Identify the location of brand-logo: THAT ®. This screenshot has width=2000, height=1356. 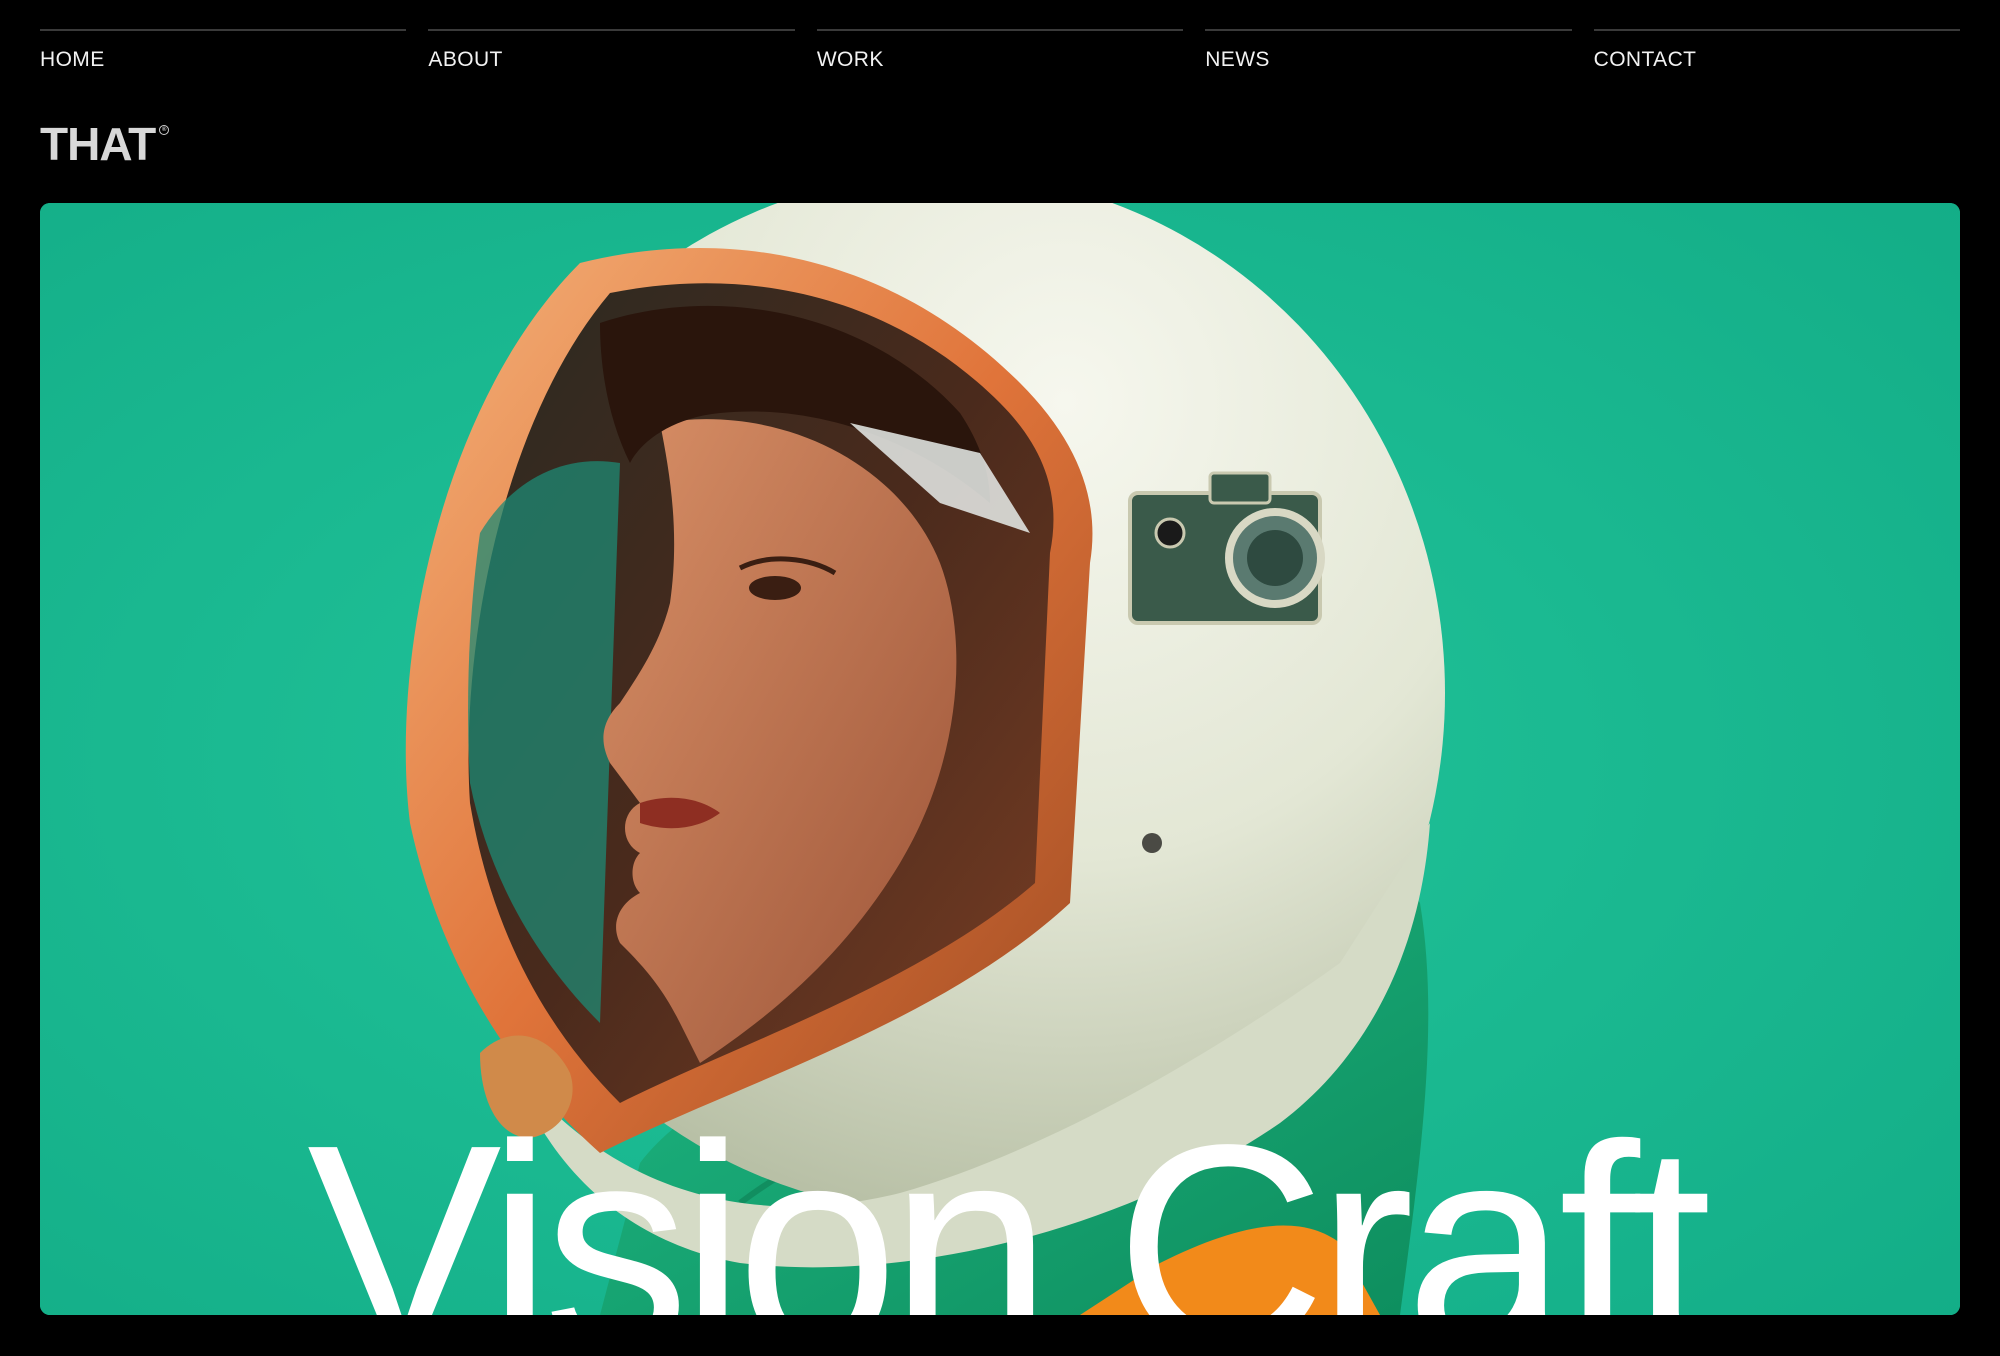
(105, 144).